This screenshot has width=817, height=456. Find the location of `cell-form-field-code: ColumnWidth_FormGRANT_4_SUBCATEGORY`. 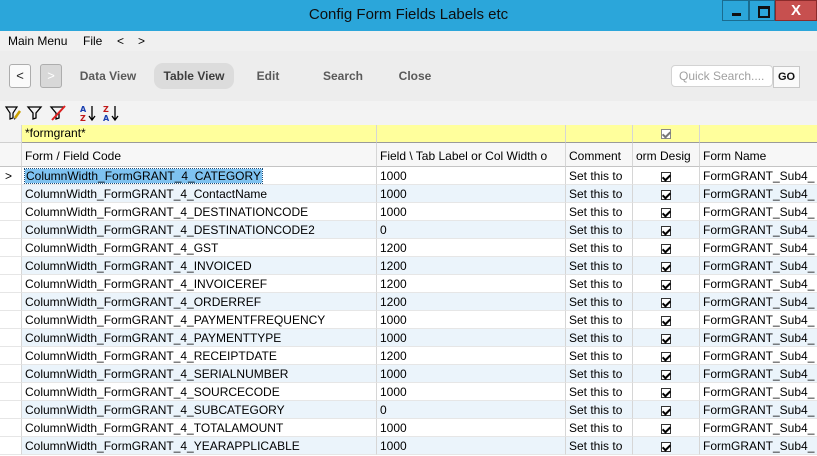

cell-form-field-code: ColumnWidth_FormGRANT_4_SUBCATEGORY is located at coordinates (199, 410).